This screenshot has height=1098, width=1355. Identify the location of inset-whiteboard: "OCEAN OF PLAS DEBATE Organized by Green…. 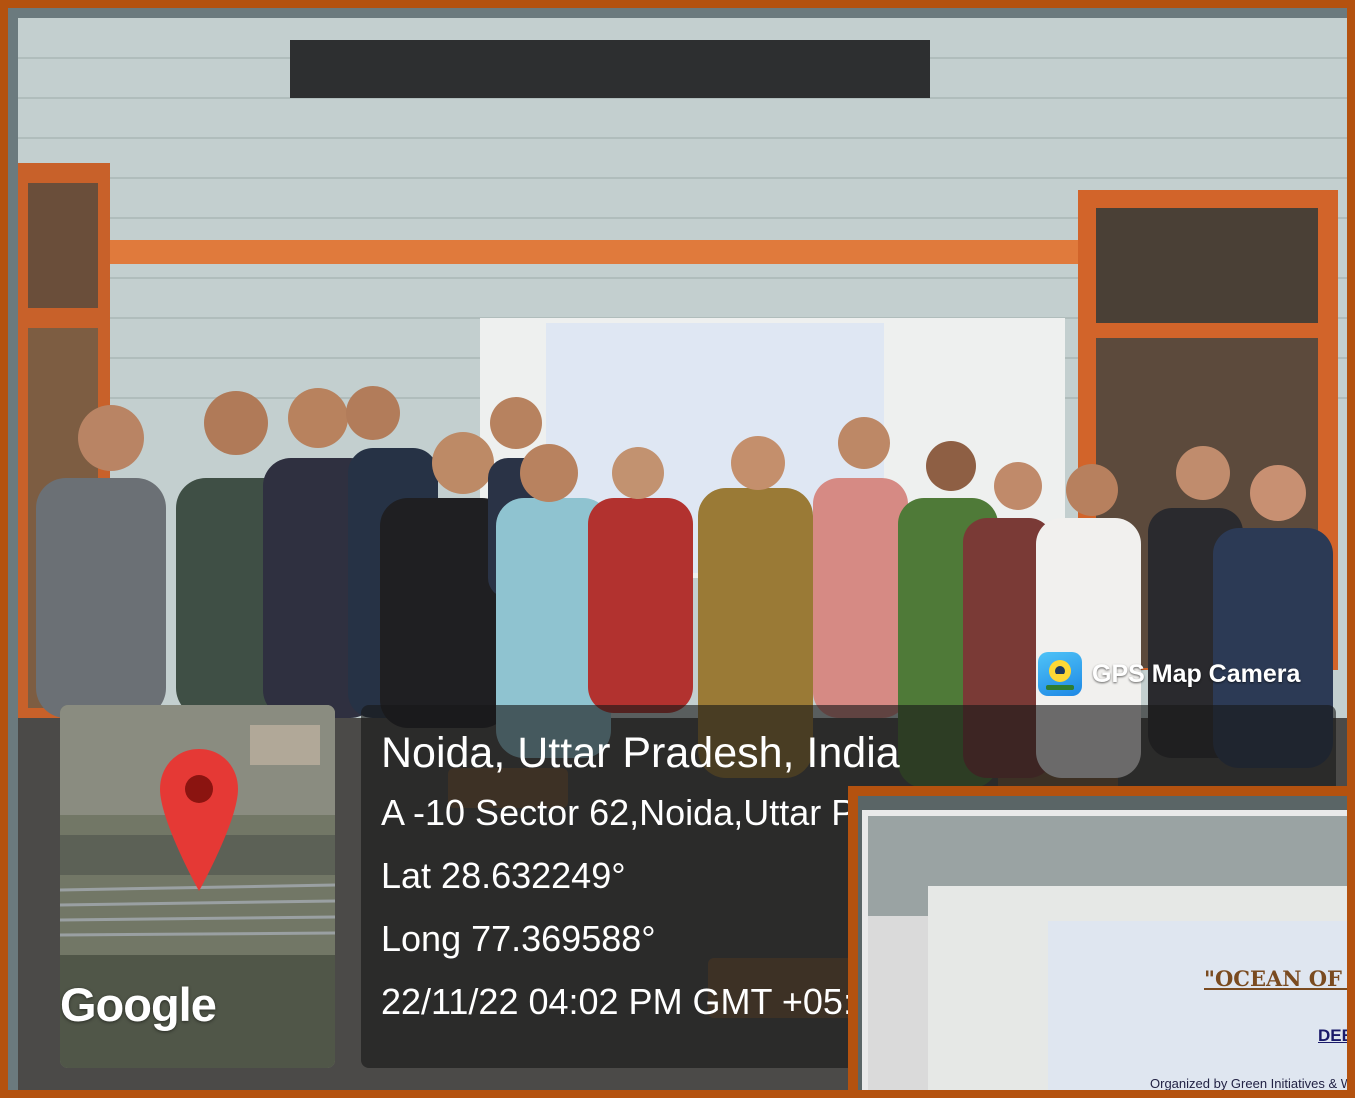
(1108, 950).